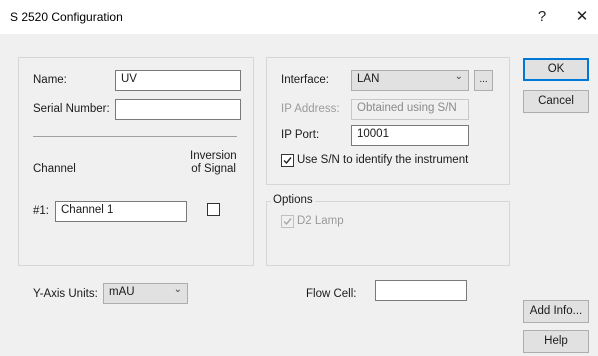 The height and width of the screenshot is (356, 598). I want to click on flow-cell-label: Flow Cell:, so click(331, 294).